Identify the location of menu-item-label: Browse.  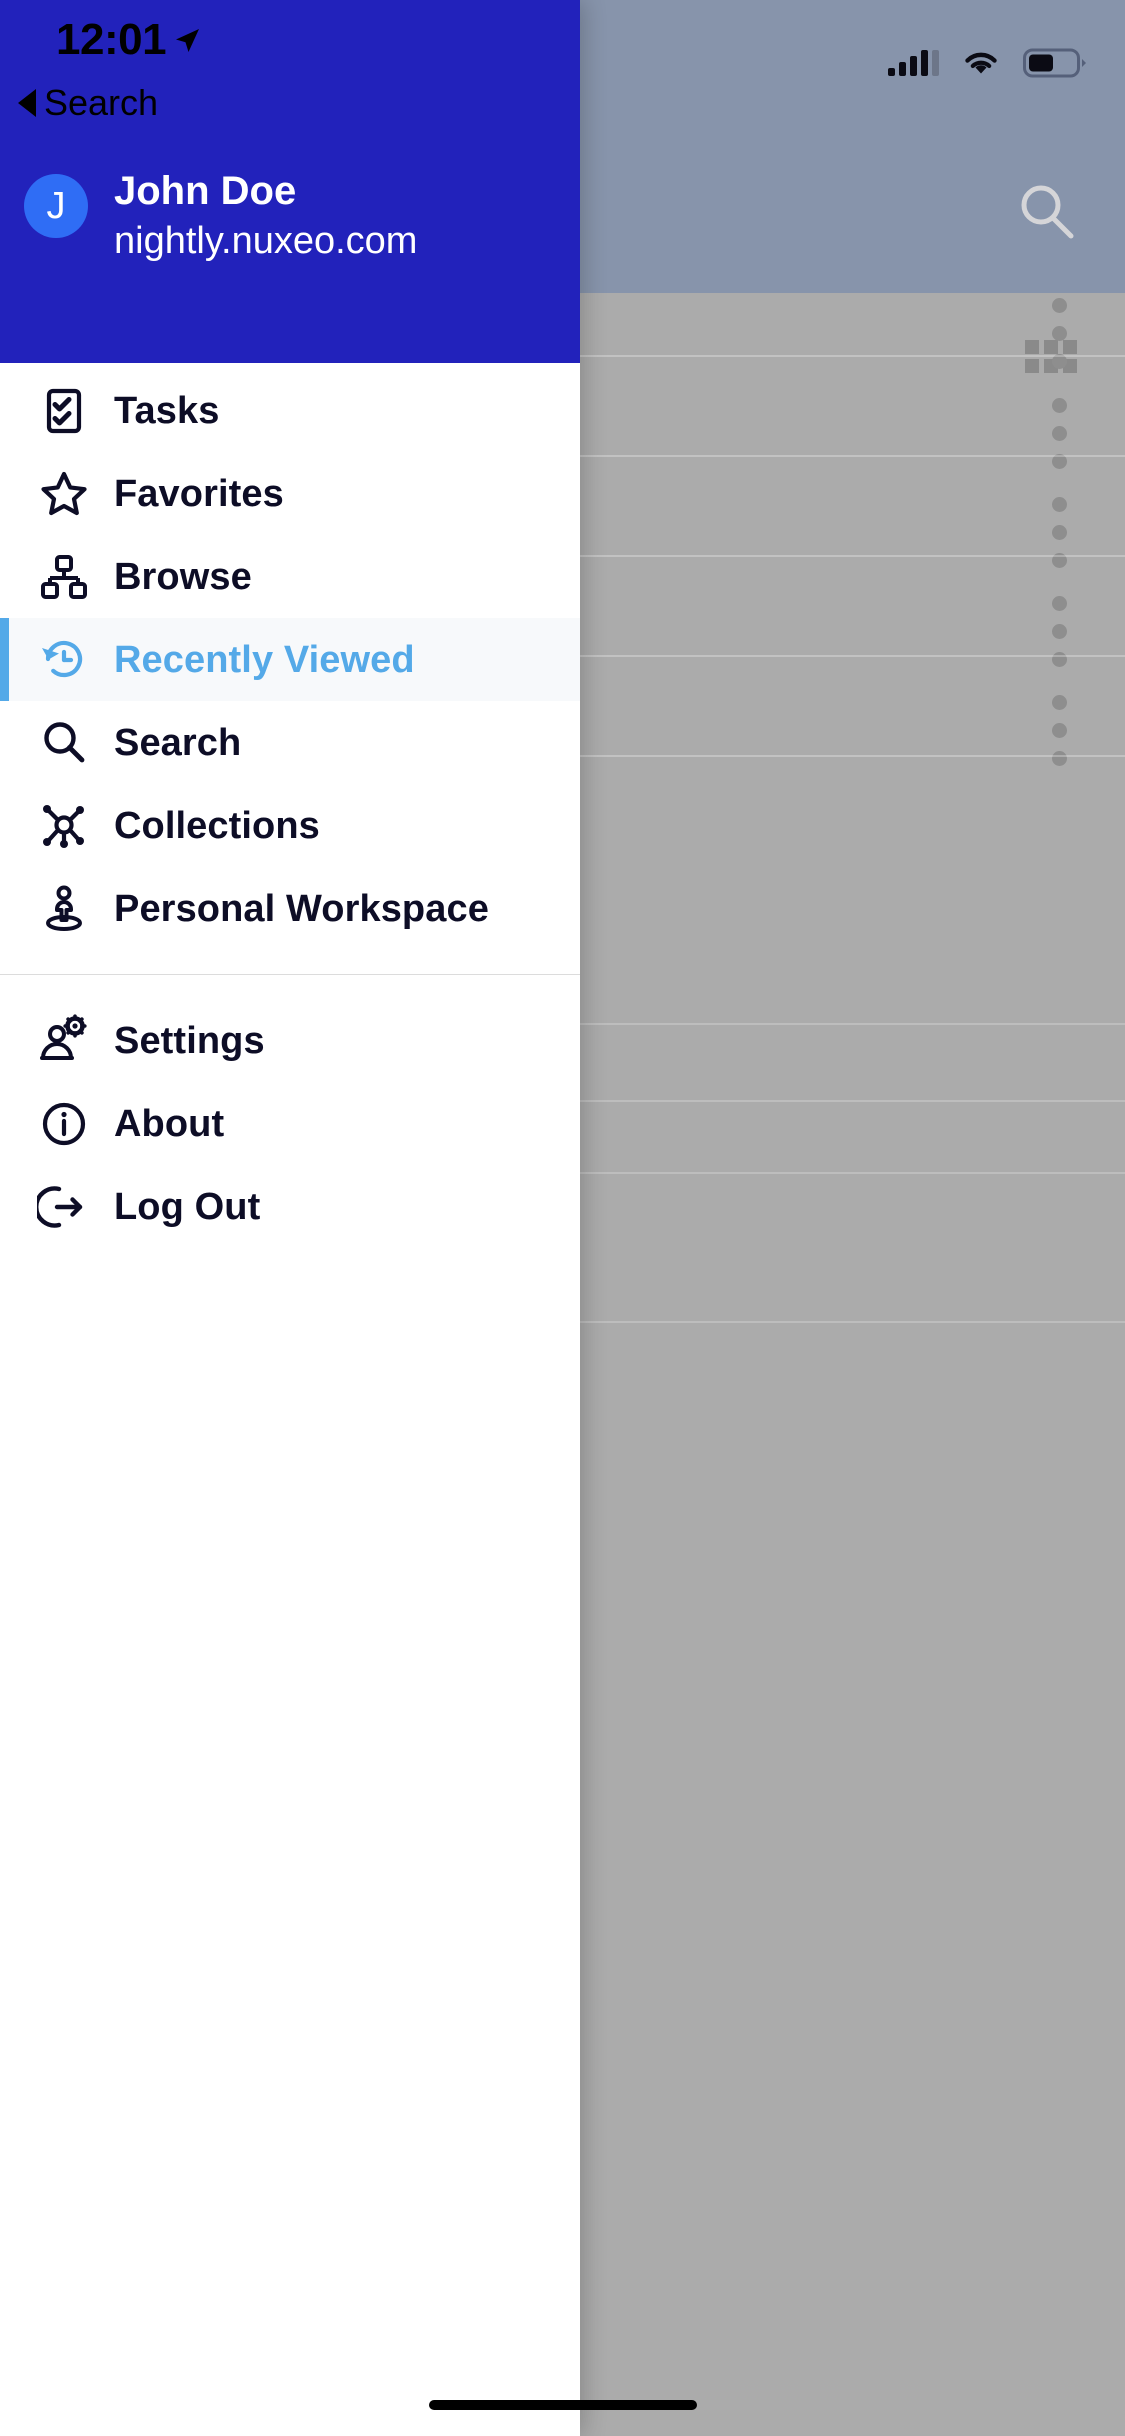
(183, 576).